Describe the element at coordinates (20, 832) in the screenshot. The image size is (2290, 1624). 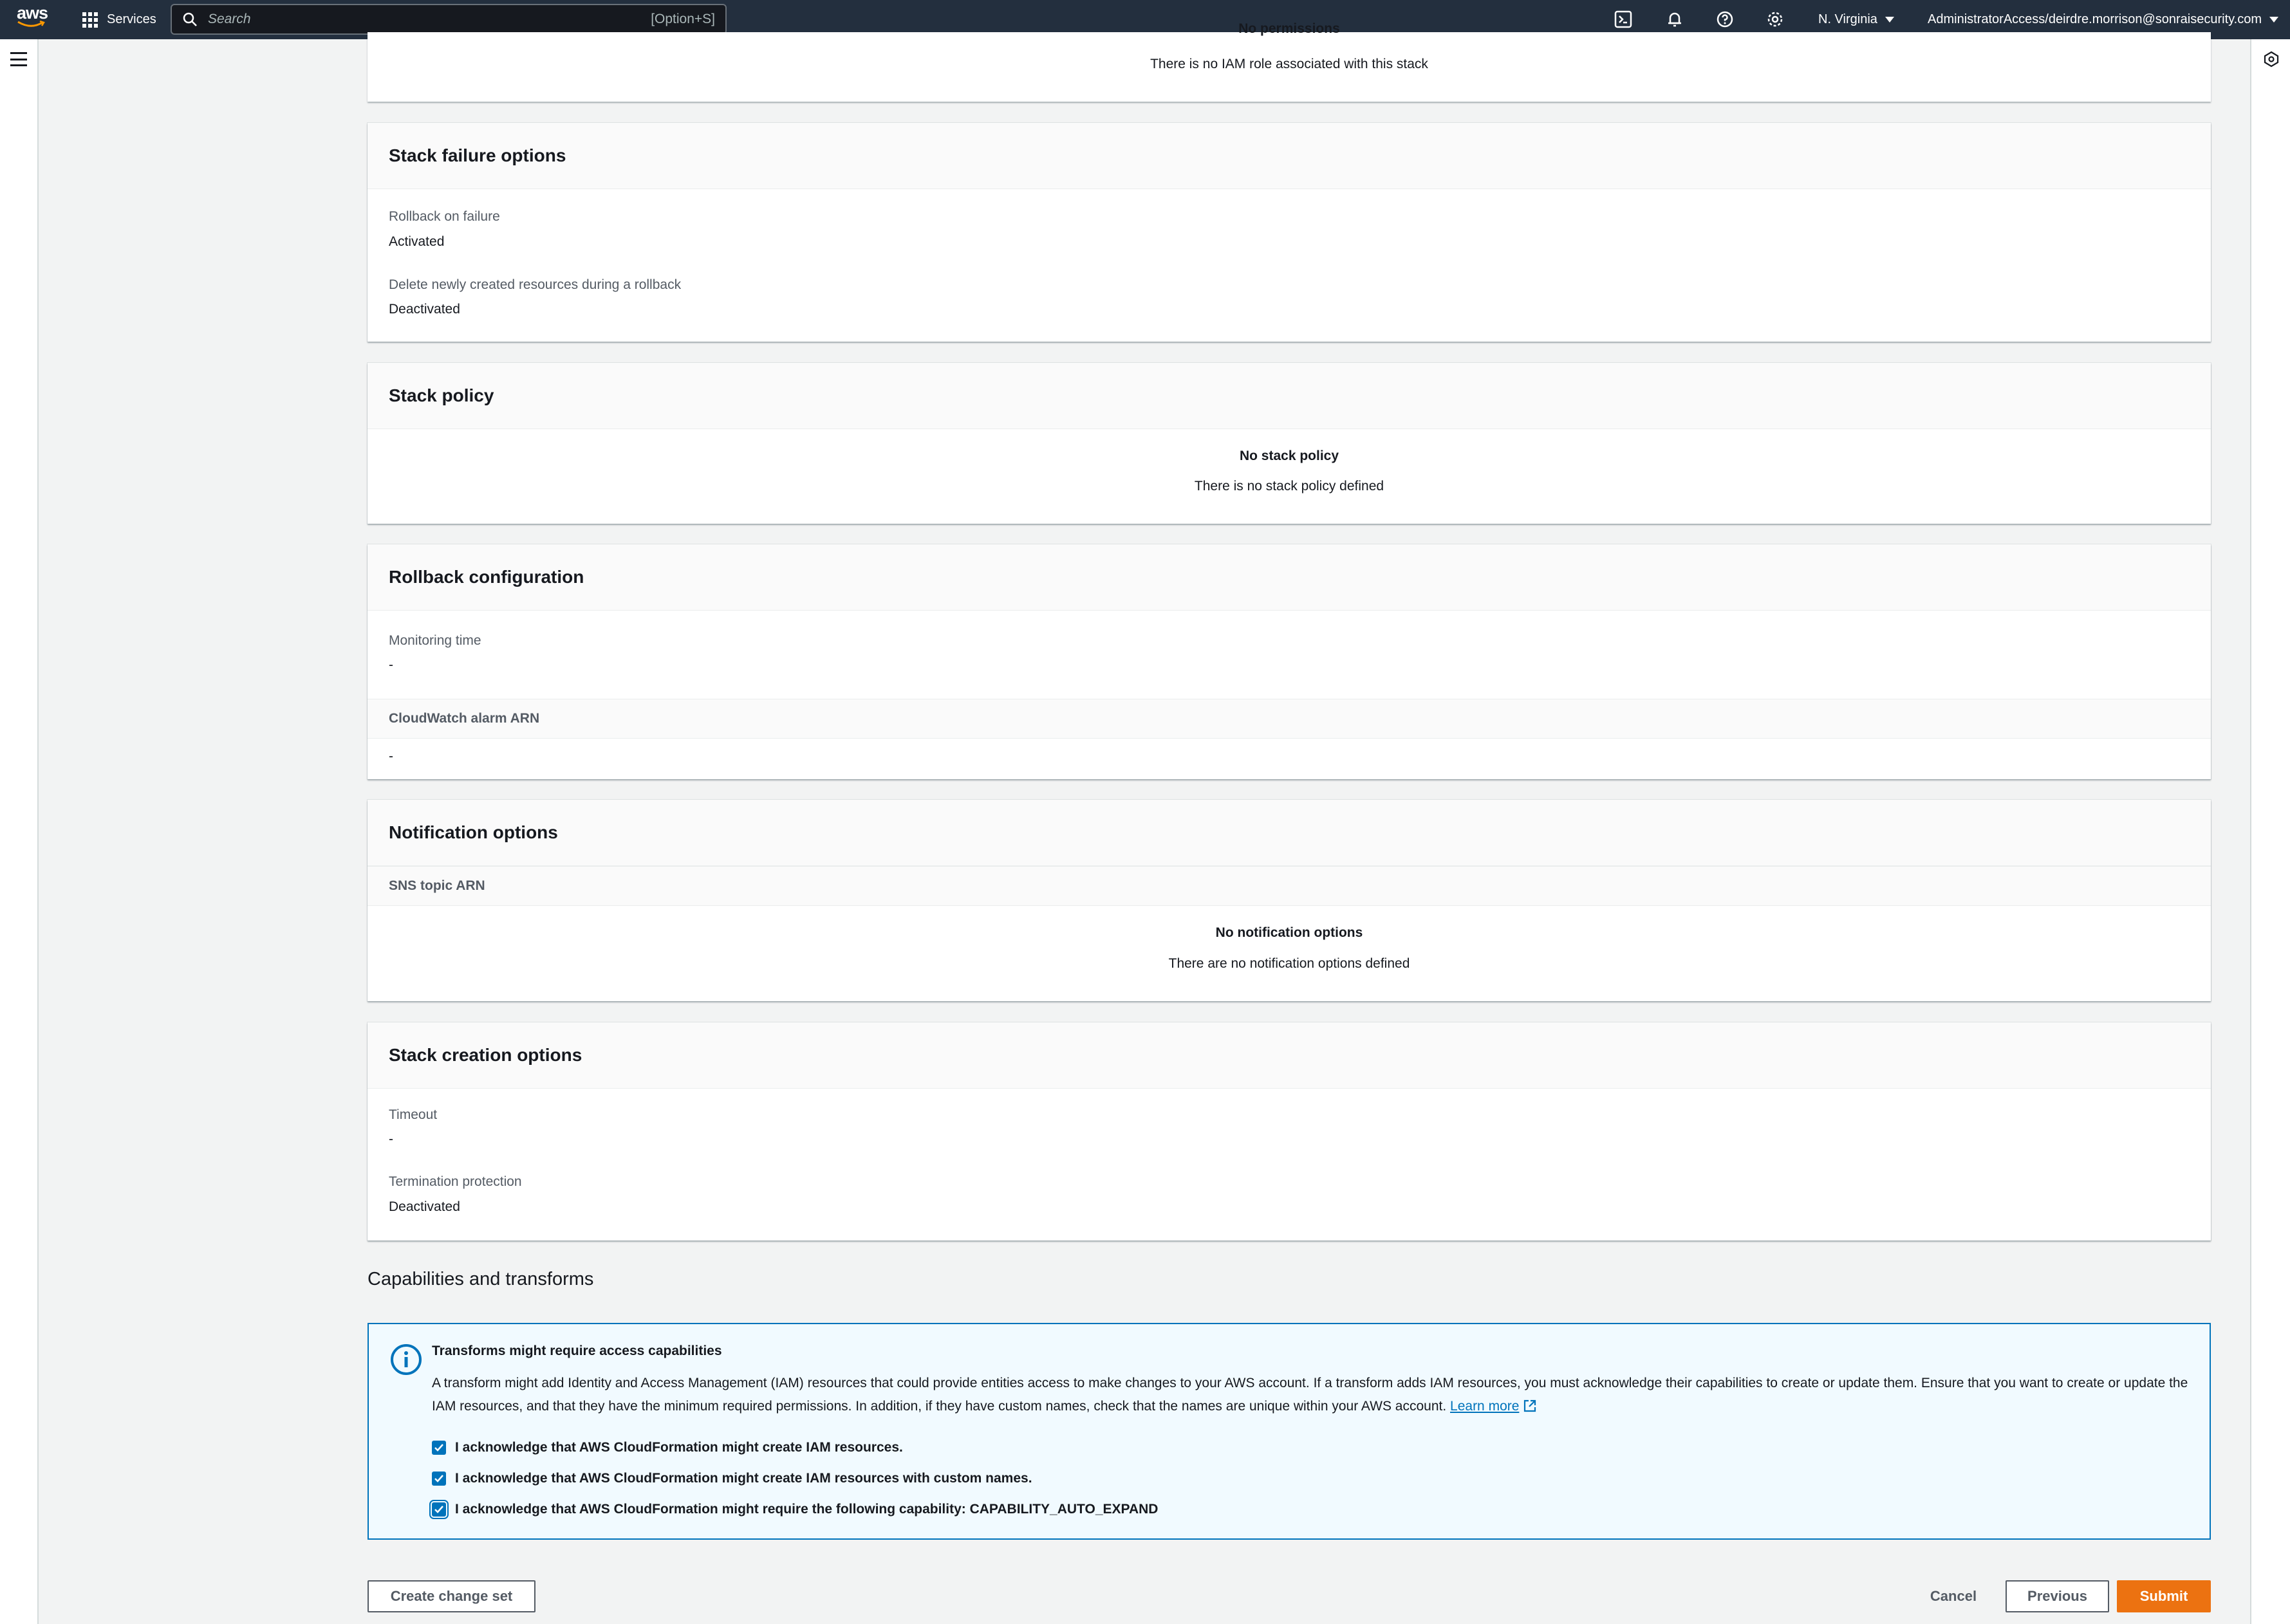
I see `left-navigation-rail` at that location.